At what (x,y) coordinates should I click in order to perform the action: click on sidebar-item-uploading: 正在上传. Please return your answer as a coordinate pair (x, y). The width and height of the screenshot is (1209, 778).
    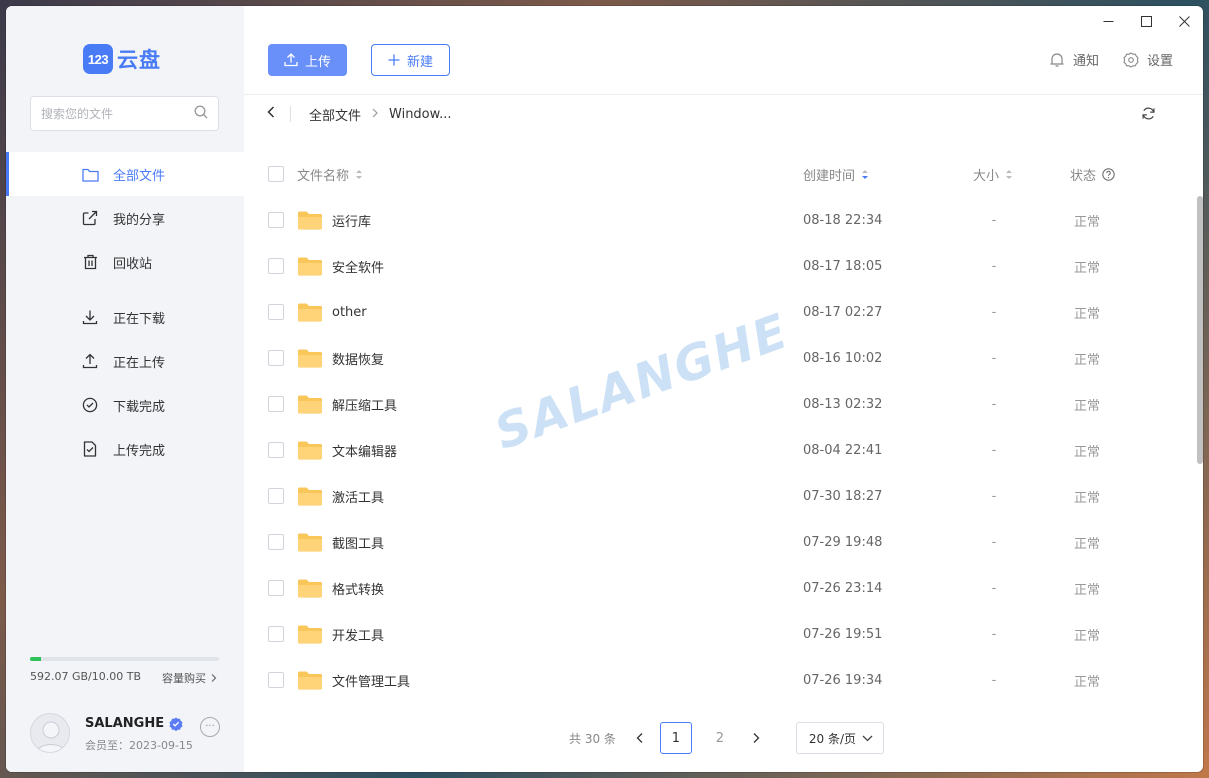
    Looking at the image, I should click on (125, 361).